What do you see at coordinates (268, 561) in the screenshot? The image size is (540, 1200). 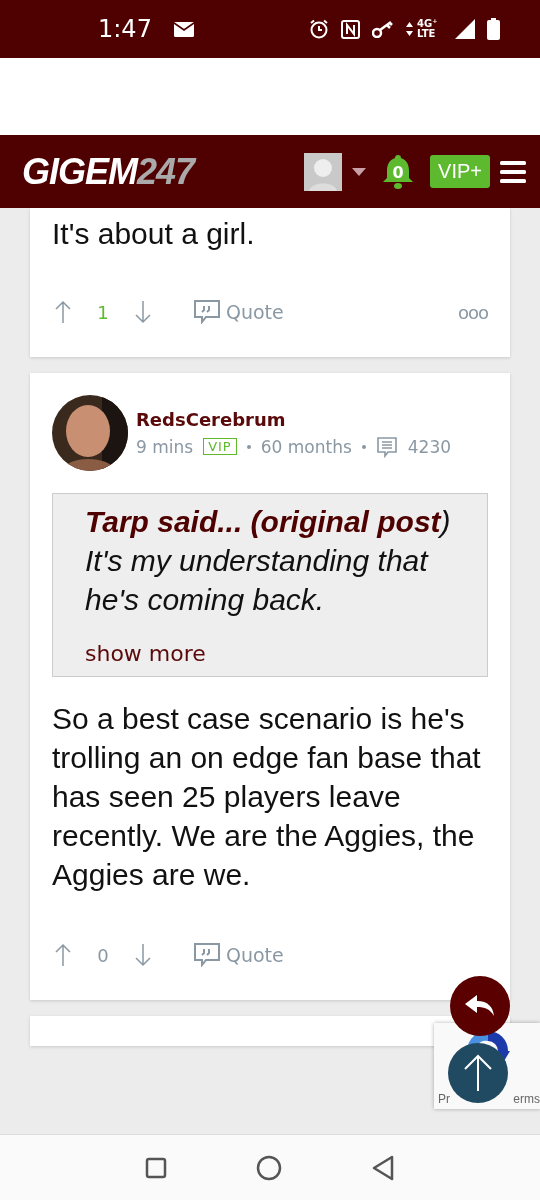 I see `quote-text: Tarp said... (original post) It's my understanding that he's coming back.` at bounding box center [268, 561].